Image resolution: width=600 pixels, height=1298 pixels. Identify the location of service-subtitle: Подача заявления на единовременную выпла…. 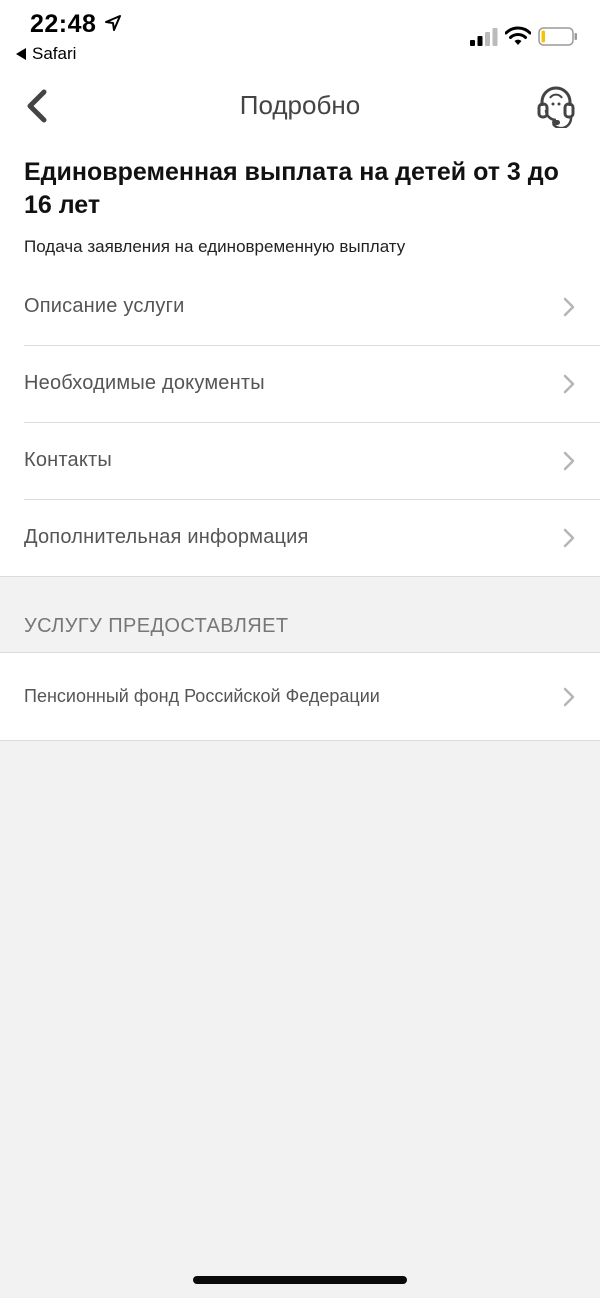
(215, 246).